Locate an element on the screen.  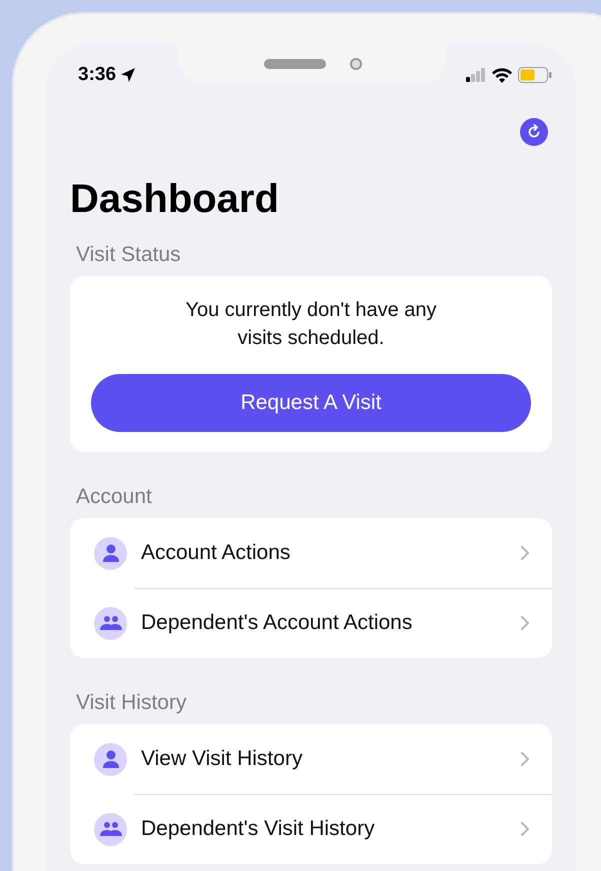
signal-icon is located at coordinates (476, 75).